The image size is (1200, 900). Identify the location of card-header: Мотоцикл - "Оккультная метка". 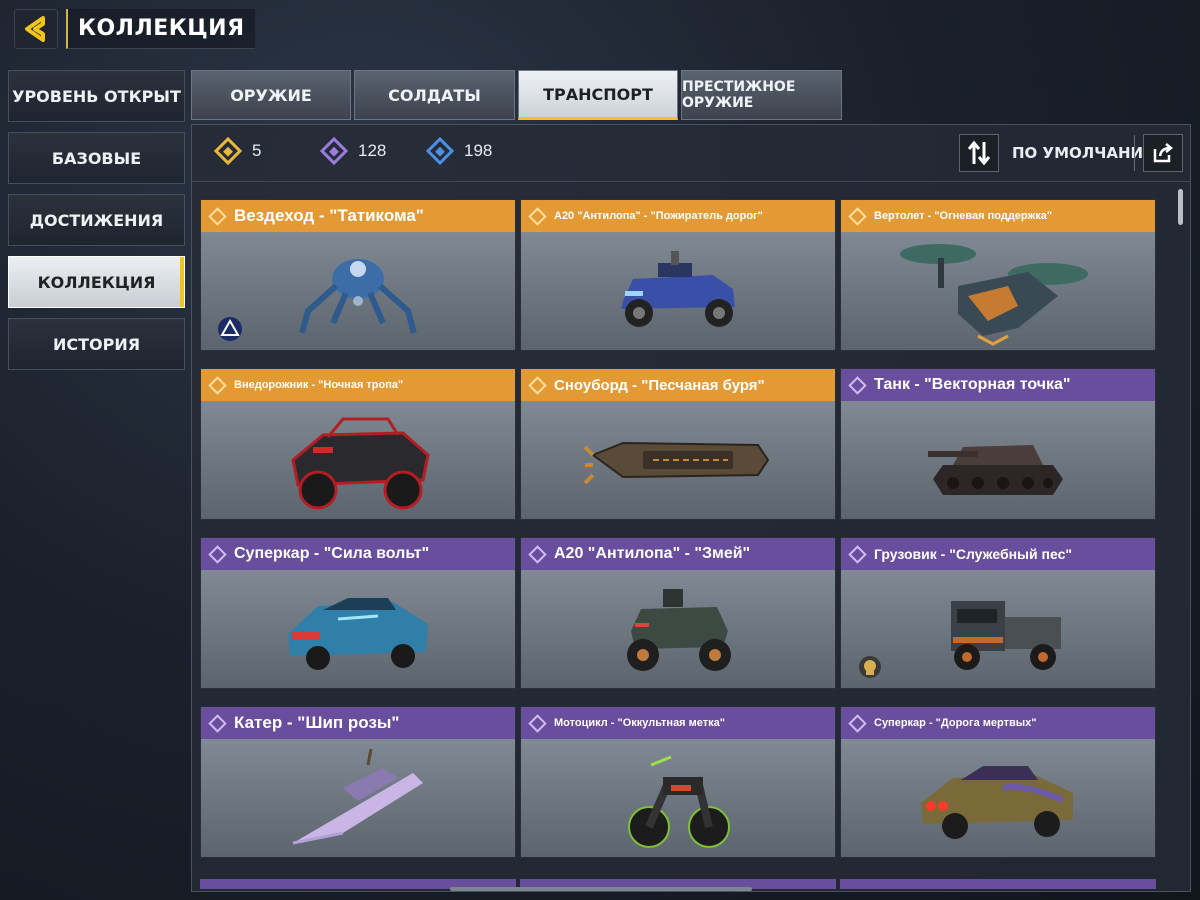
(678, 723).